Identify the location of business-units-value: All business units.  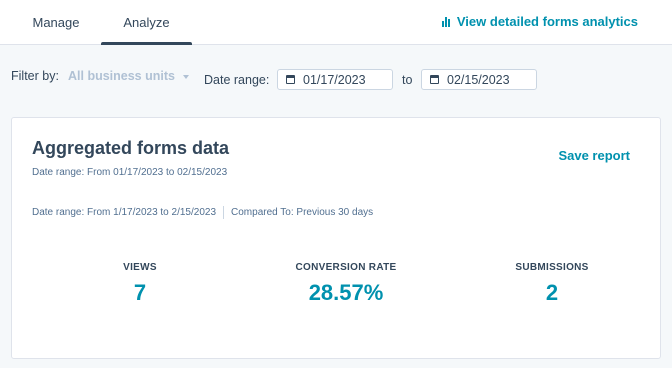
(121, 76).